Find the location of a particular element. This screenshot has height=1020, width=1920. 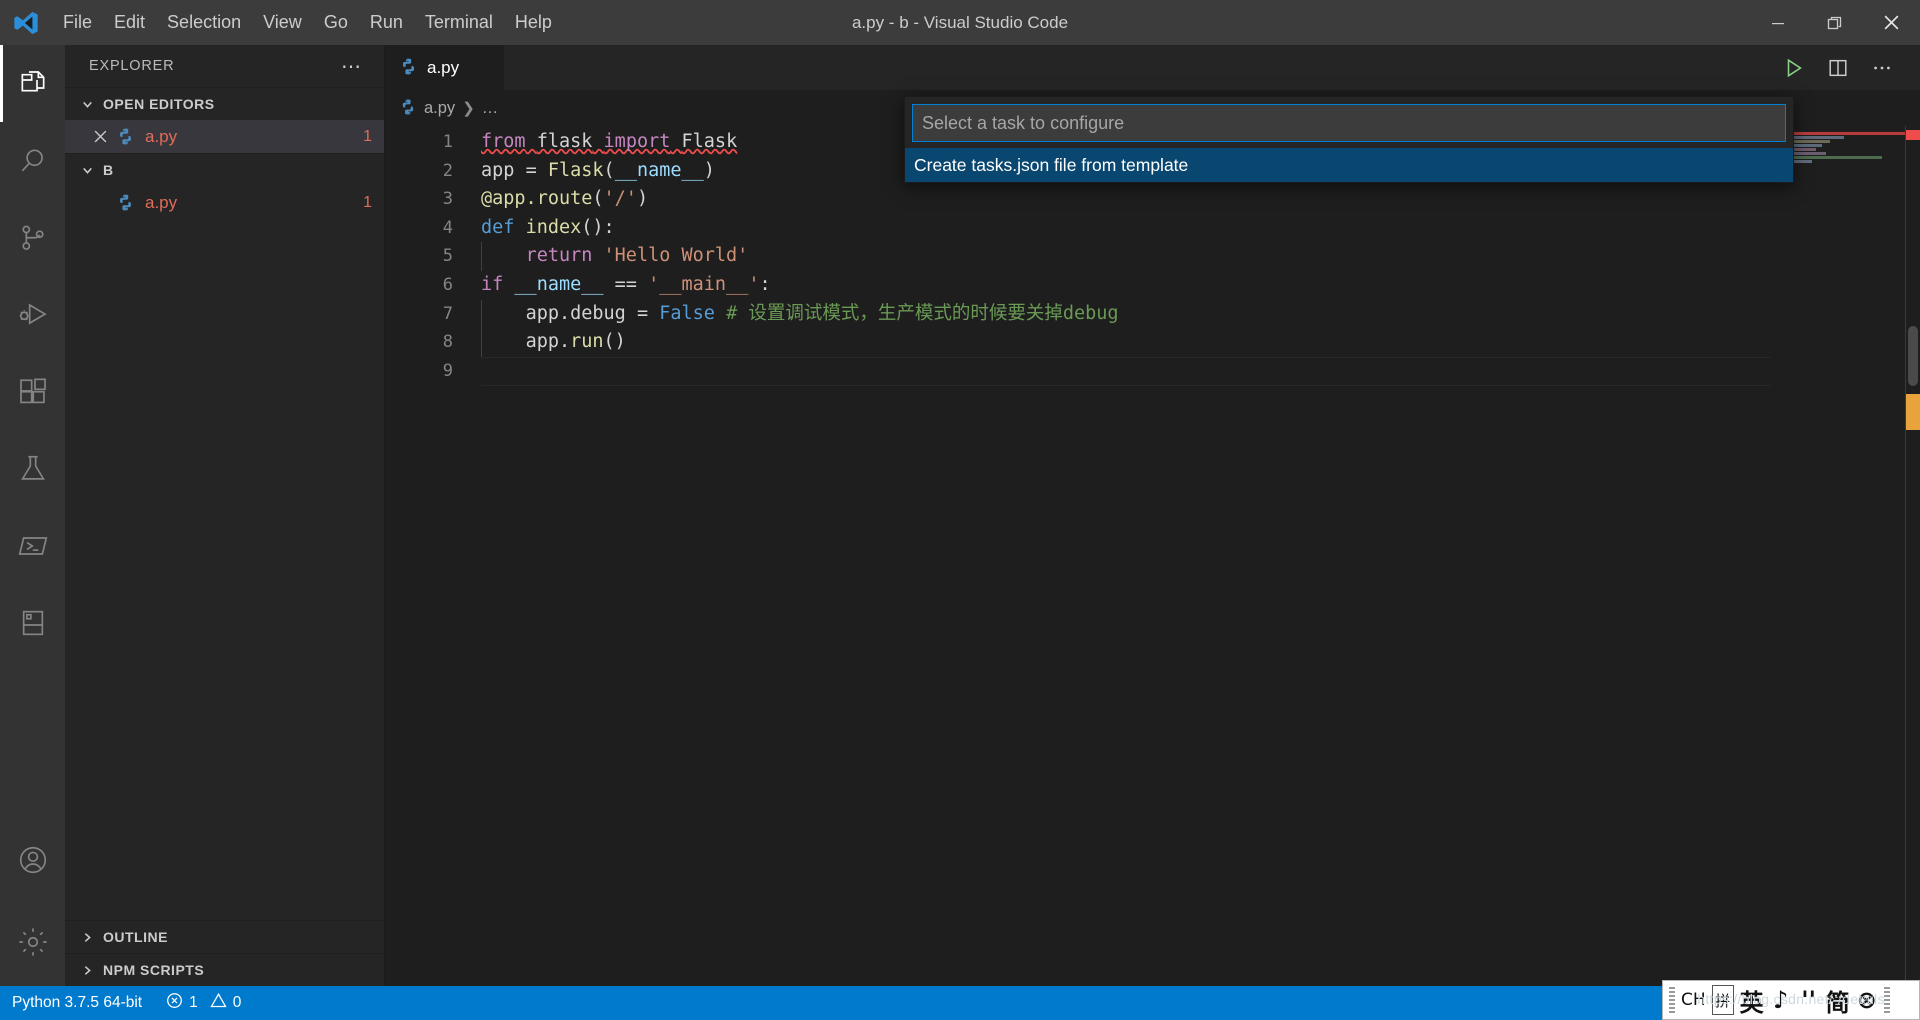

minimap-error-marker is located at coordinates (1846, 133).